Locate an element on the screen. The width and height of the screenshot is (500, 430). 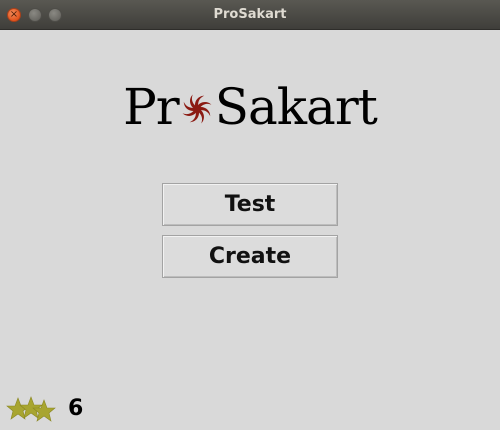
prosakart-logo: Pr Sakart is located at coordinates (250, 107).